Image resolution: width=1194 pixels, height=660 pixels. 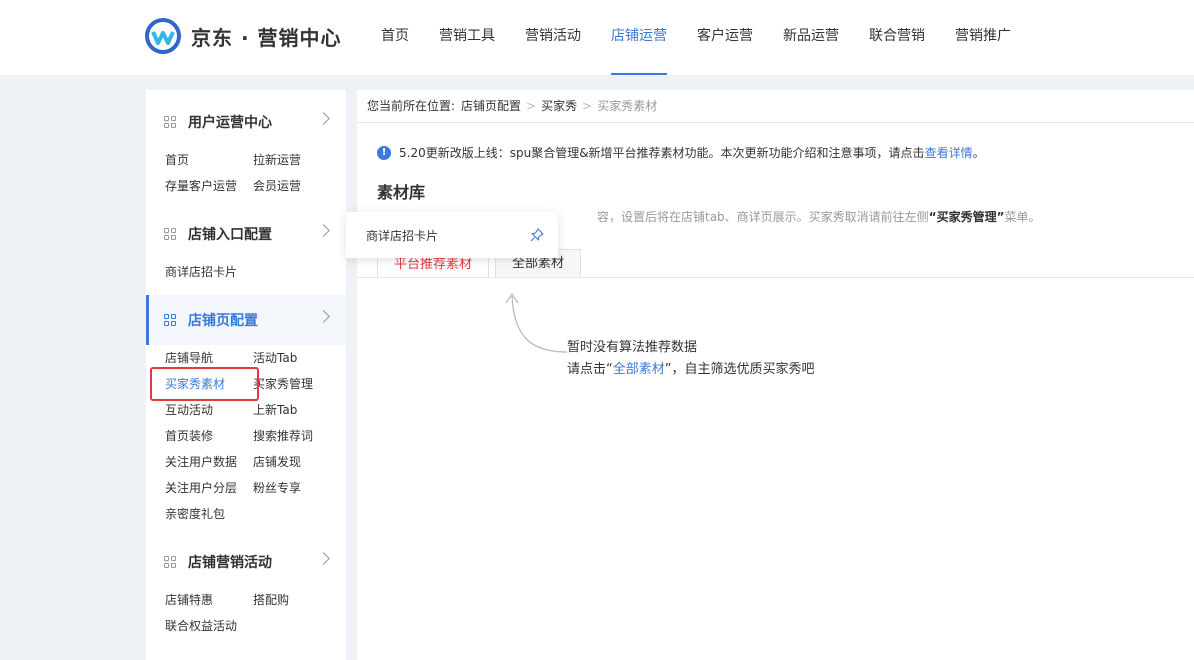 What do you see at coordinates (775, 122) in the screenshot?
I see `divider` at bounding box center [775, 122].